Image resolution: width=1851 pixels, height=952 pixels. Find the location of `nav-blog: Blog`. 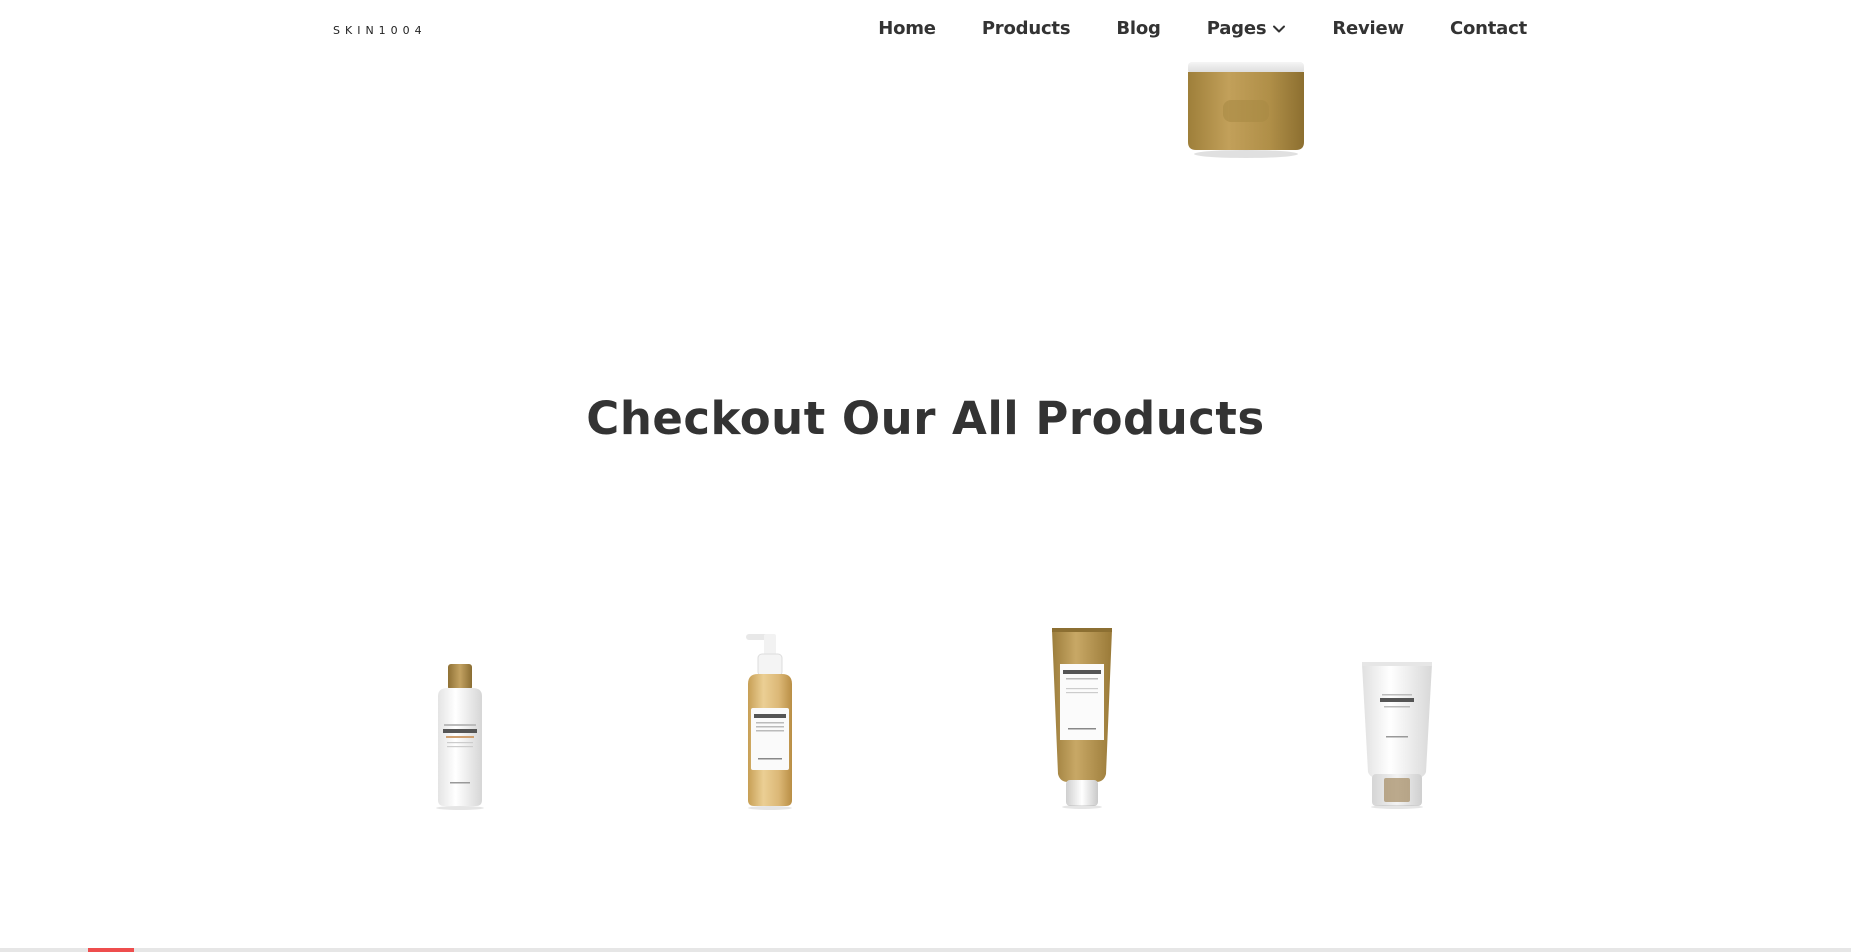

nav-blog: Blog is located at coordinates (1138, 28).